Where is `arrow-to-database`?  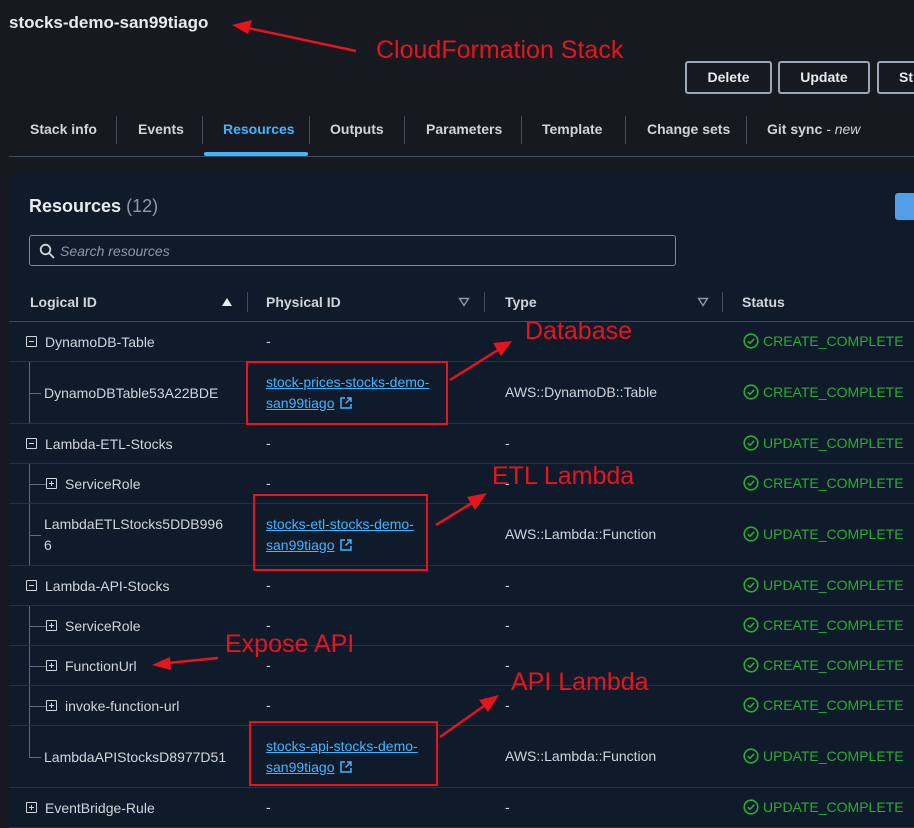 arrow-to-database is located at coordinates (474, 365).